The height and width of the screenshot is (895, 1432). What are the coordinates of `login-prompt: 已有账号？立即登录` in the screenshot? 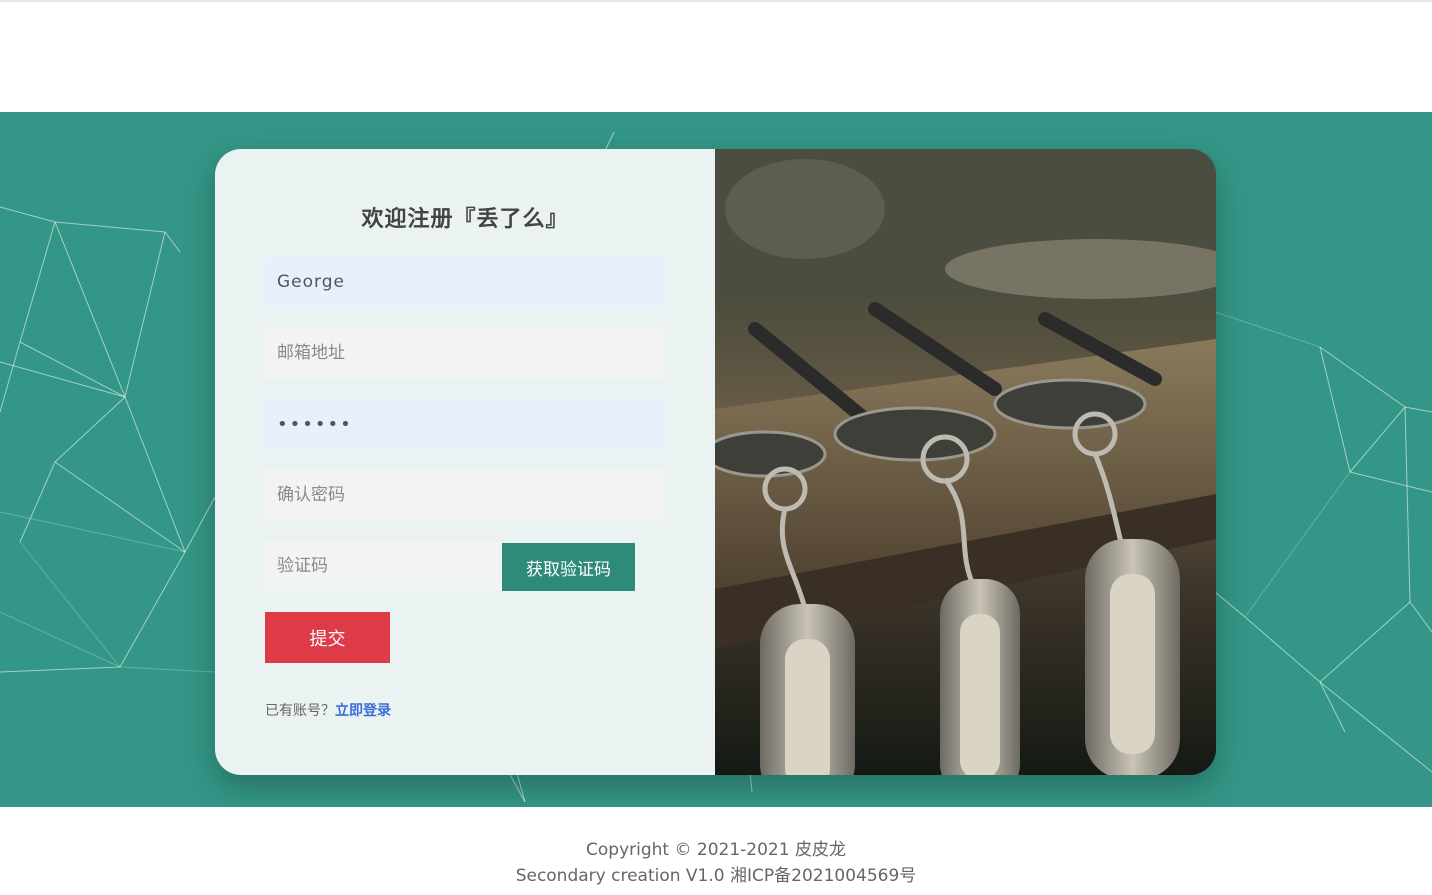 It's located at (328, 710).